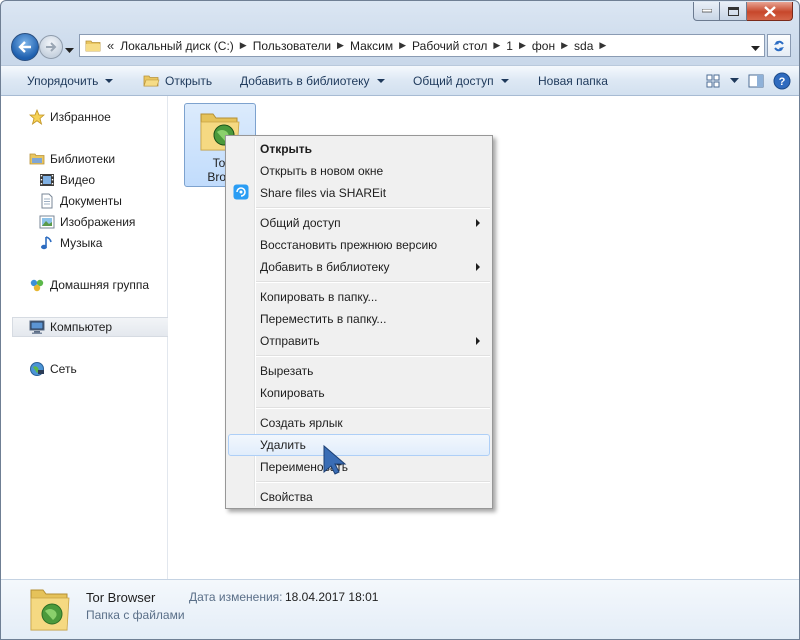 The height and width of the screenshot is (640, 800). I want to click on nav-network-label: Сеть, so click(63, 369).